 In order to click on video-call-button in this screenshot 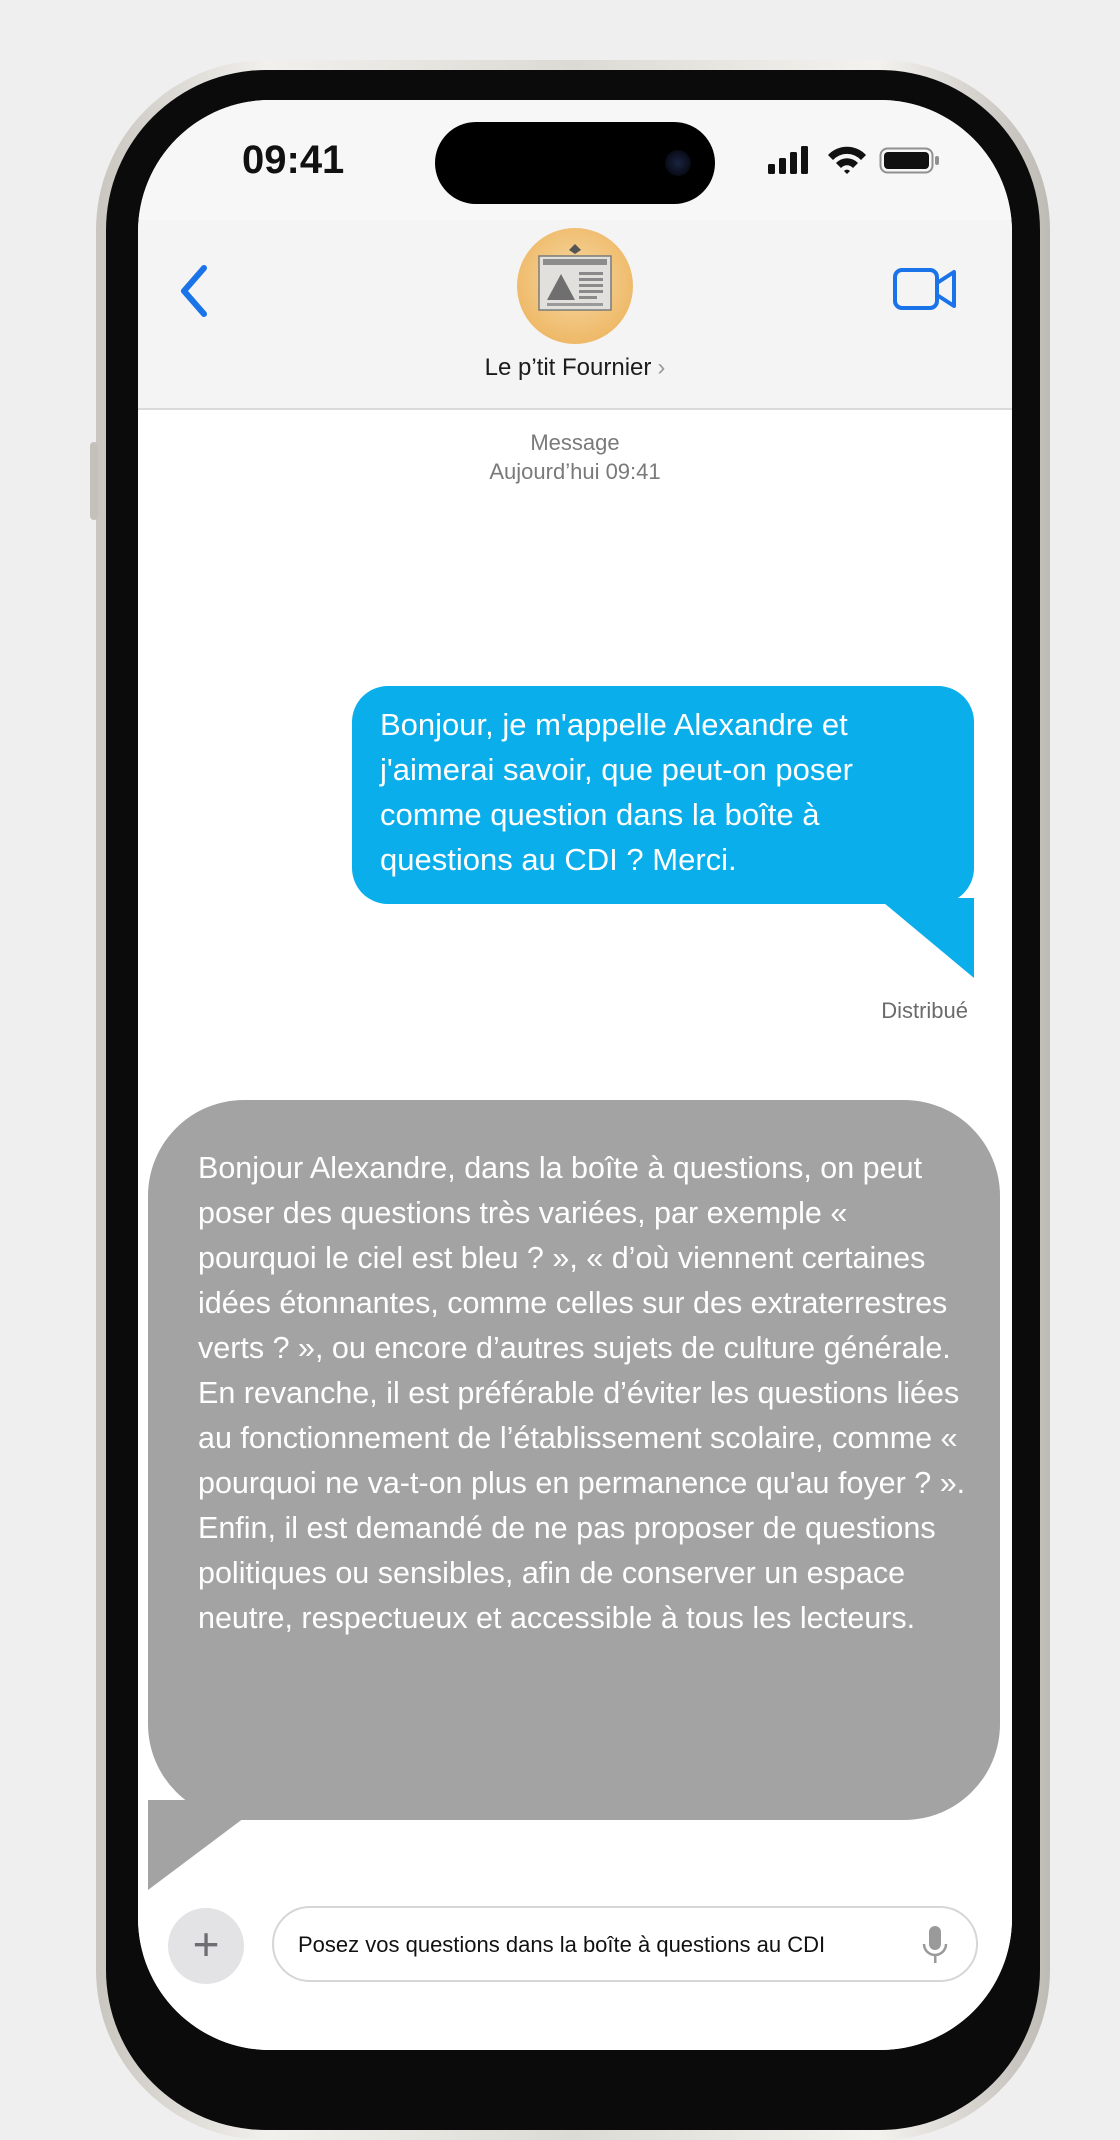, I will do `click(925, 289)`.